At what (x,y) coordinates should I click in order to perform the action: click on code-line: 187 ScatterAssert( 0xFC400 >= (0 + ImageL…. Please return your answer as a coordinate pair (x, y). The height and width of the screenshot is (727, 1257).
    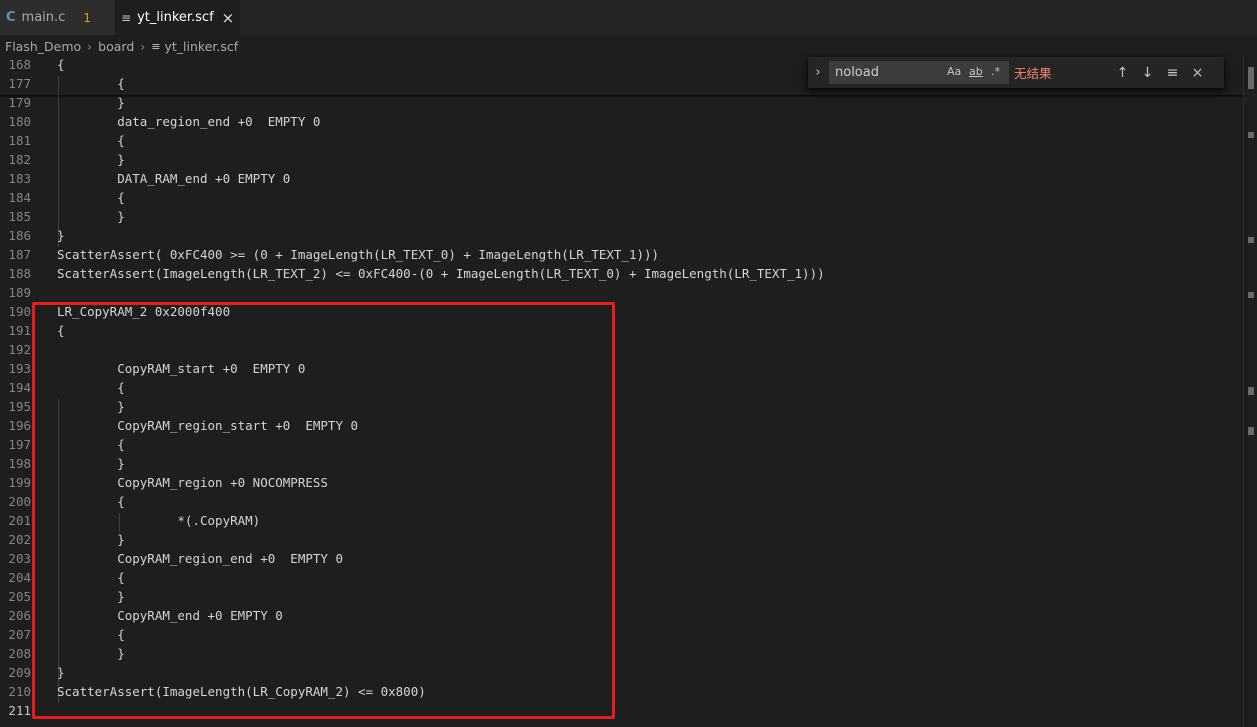
    Looking at the image, I should click on (621, 254).